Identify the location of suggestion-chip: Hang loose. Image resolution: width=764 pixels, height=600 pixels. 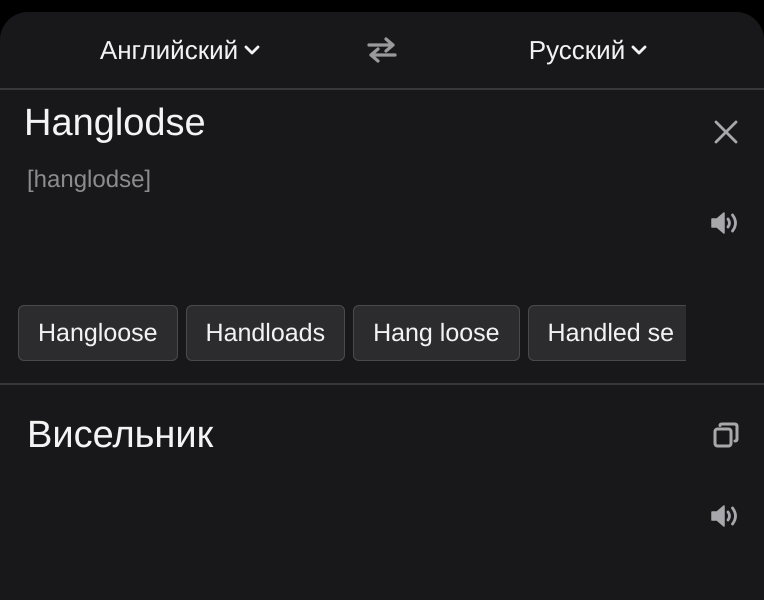
(436, 333).